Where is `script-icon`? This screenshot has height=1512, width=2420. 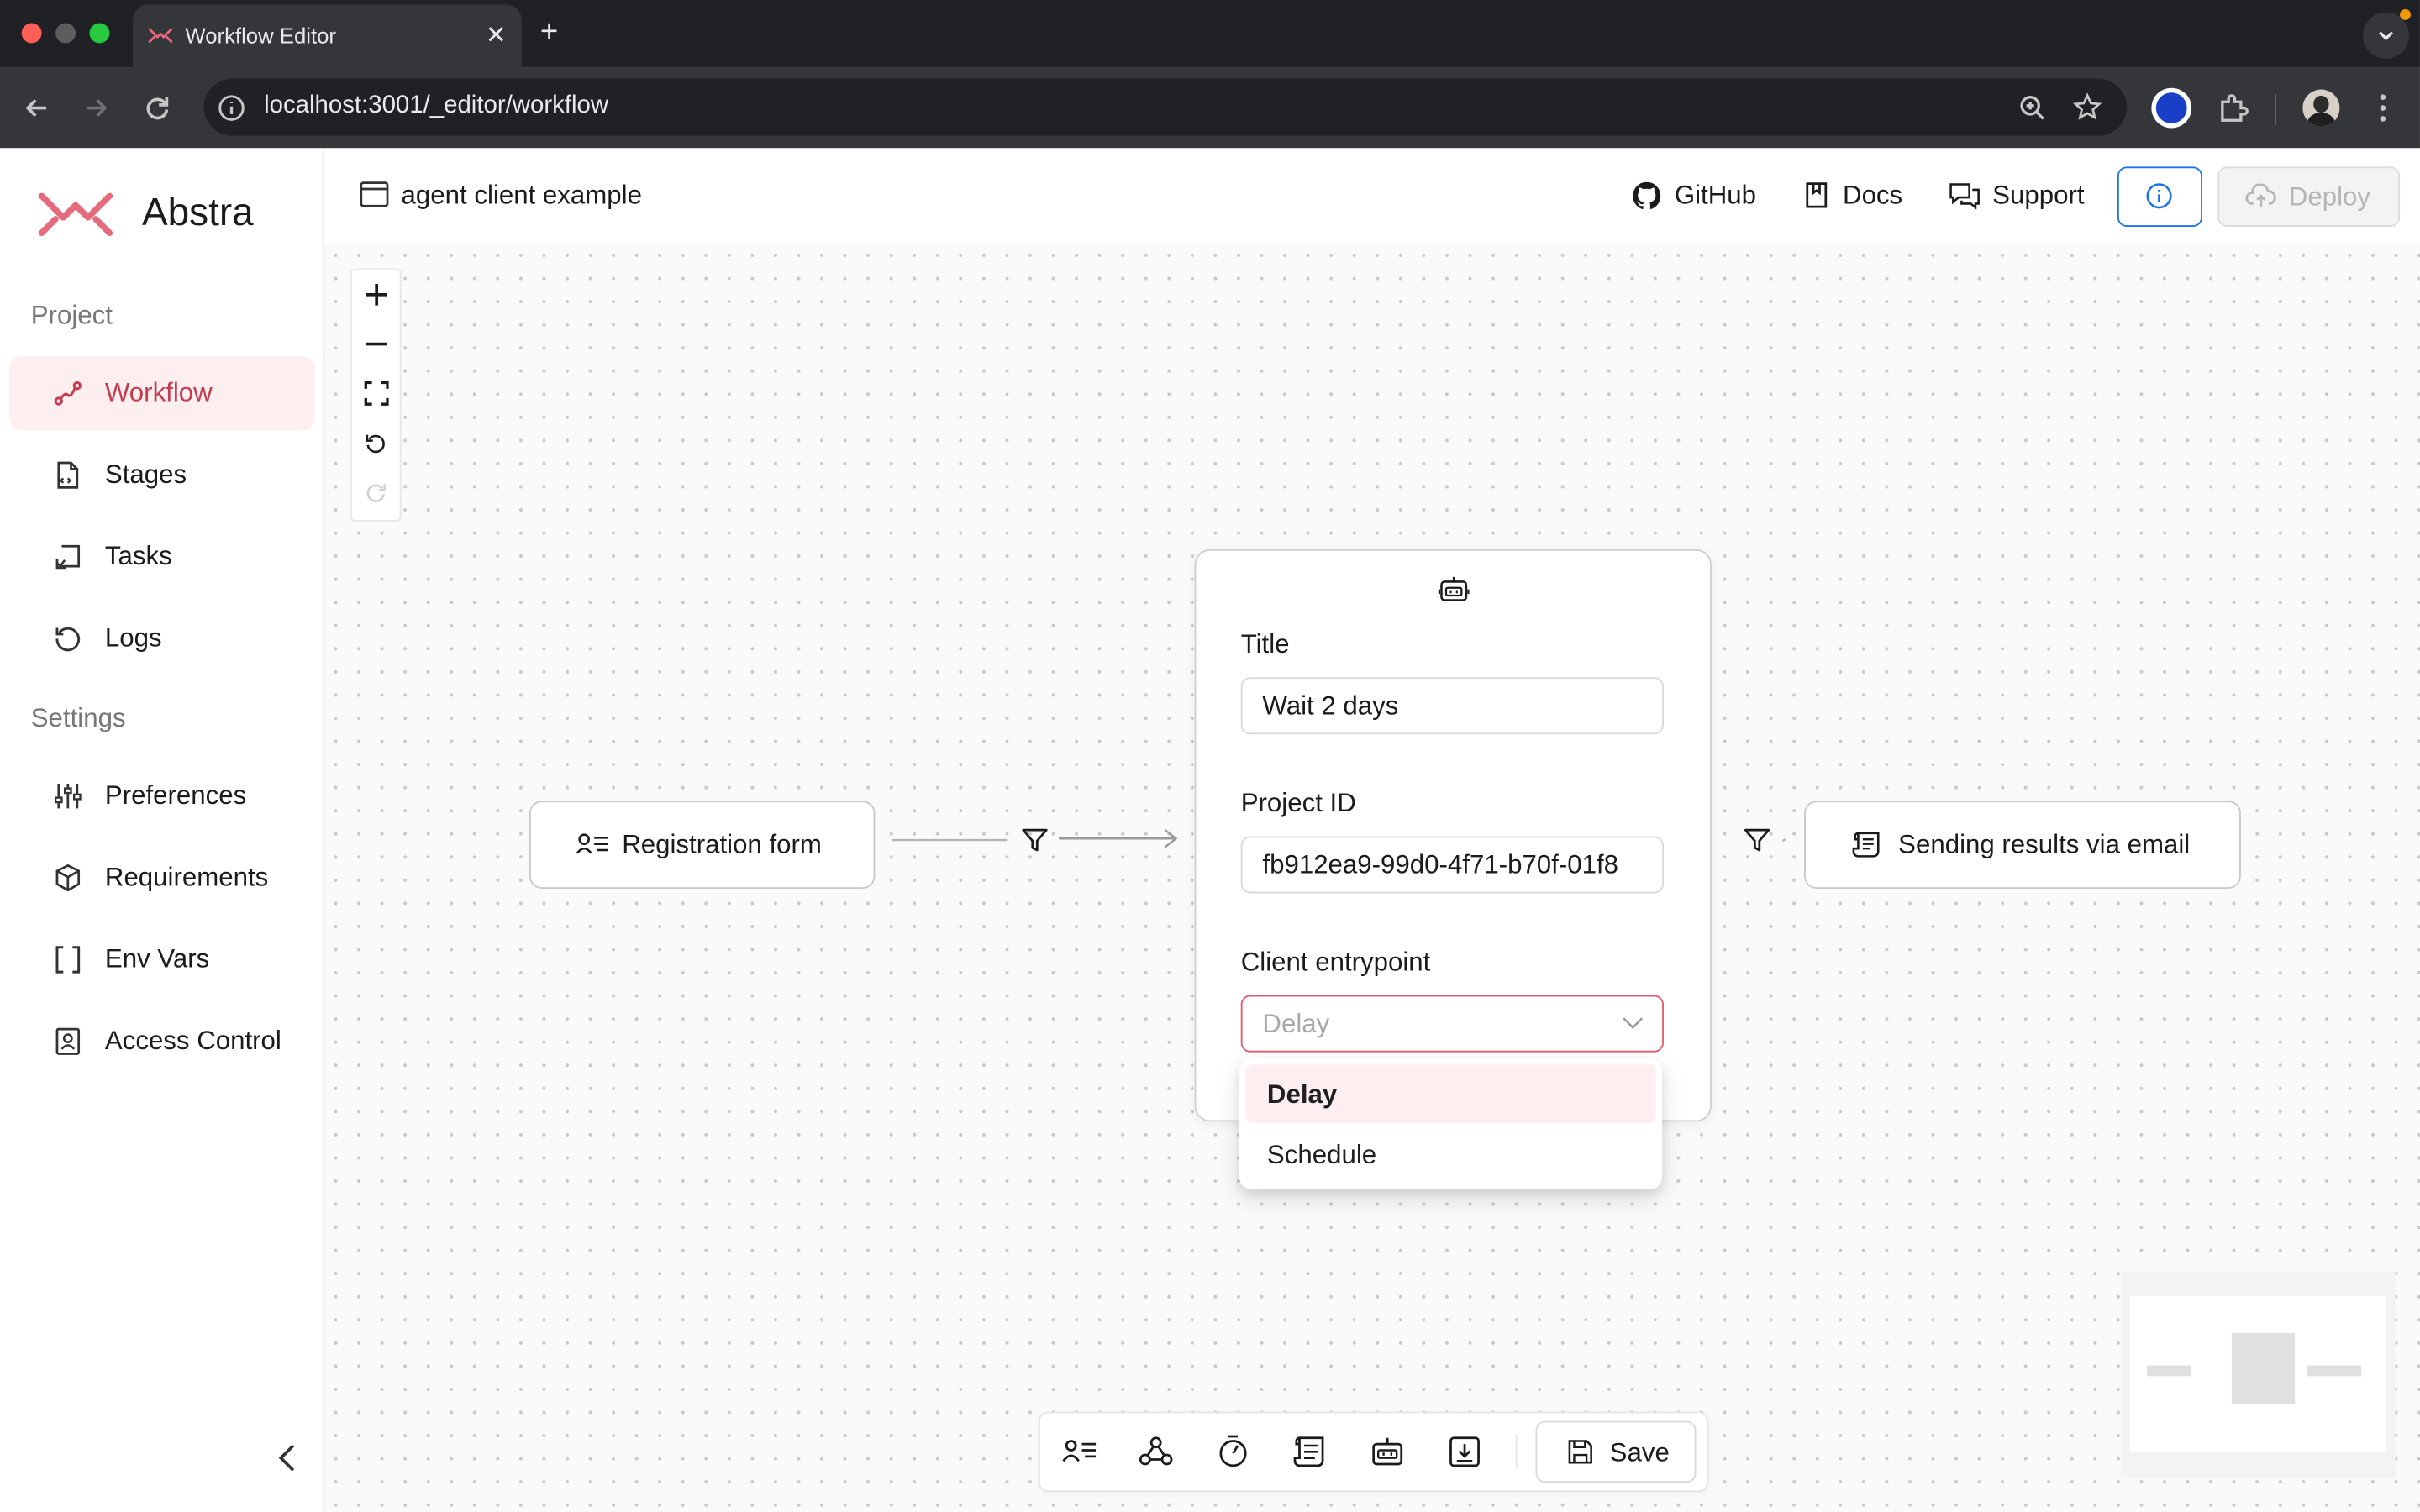
script-icon is located at coordinates (1866, 845).